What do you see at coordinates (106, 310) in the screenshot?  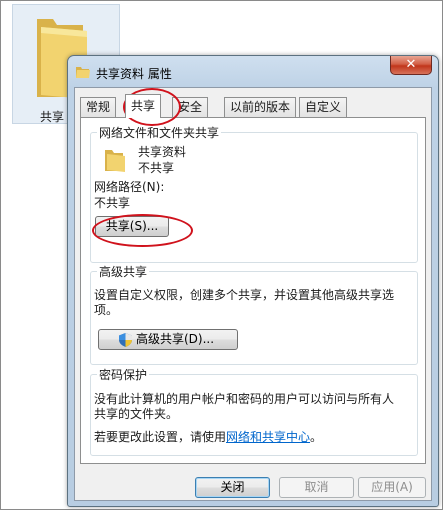 I see `advanced-sharing-description-line2: 项。` at bounding box center [106, 310].